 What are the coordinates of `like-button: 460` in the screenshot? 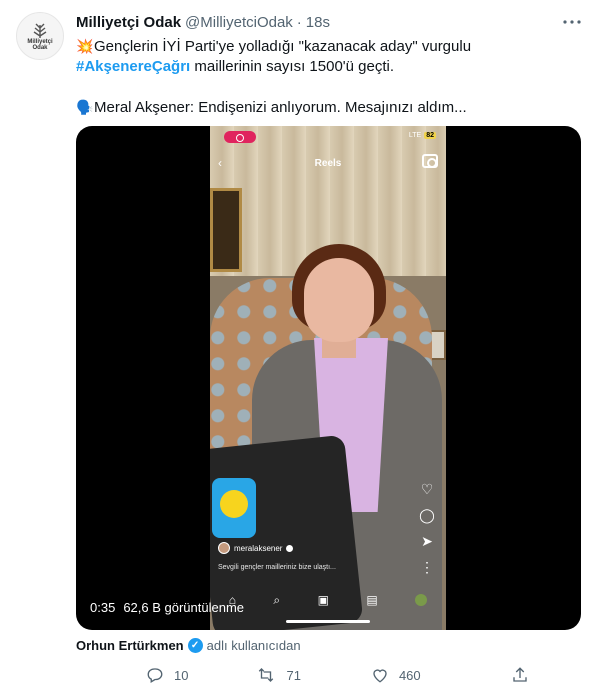 It's located at (396, 675).